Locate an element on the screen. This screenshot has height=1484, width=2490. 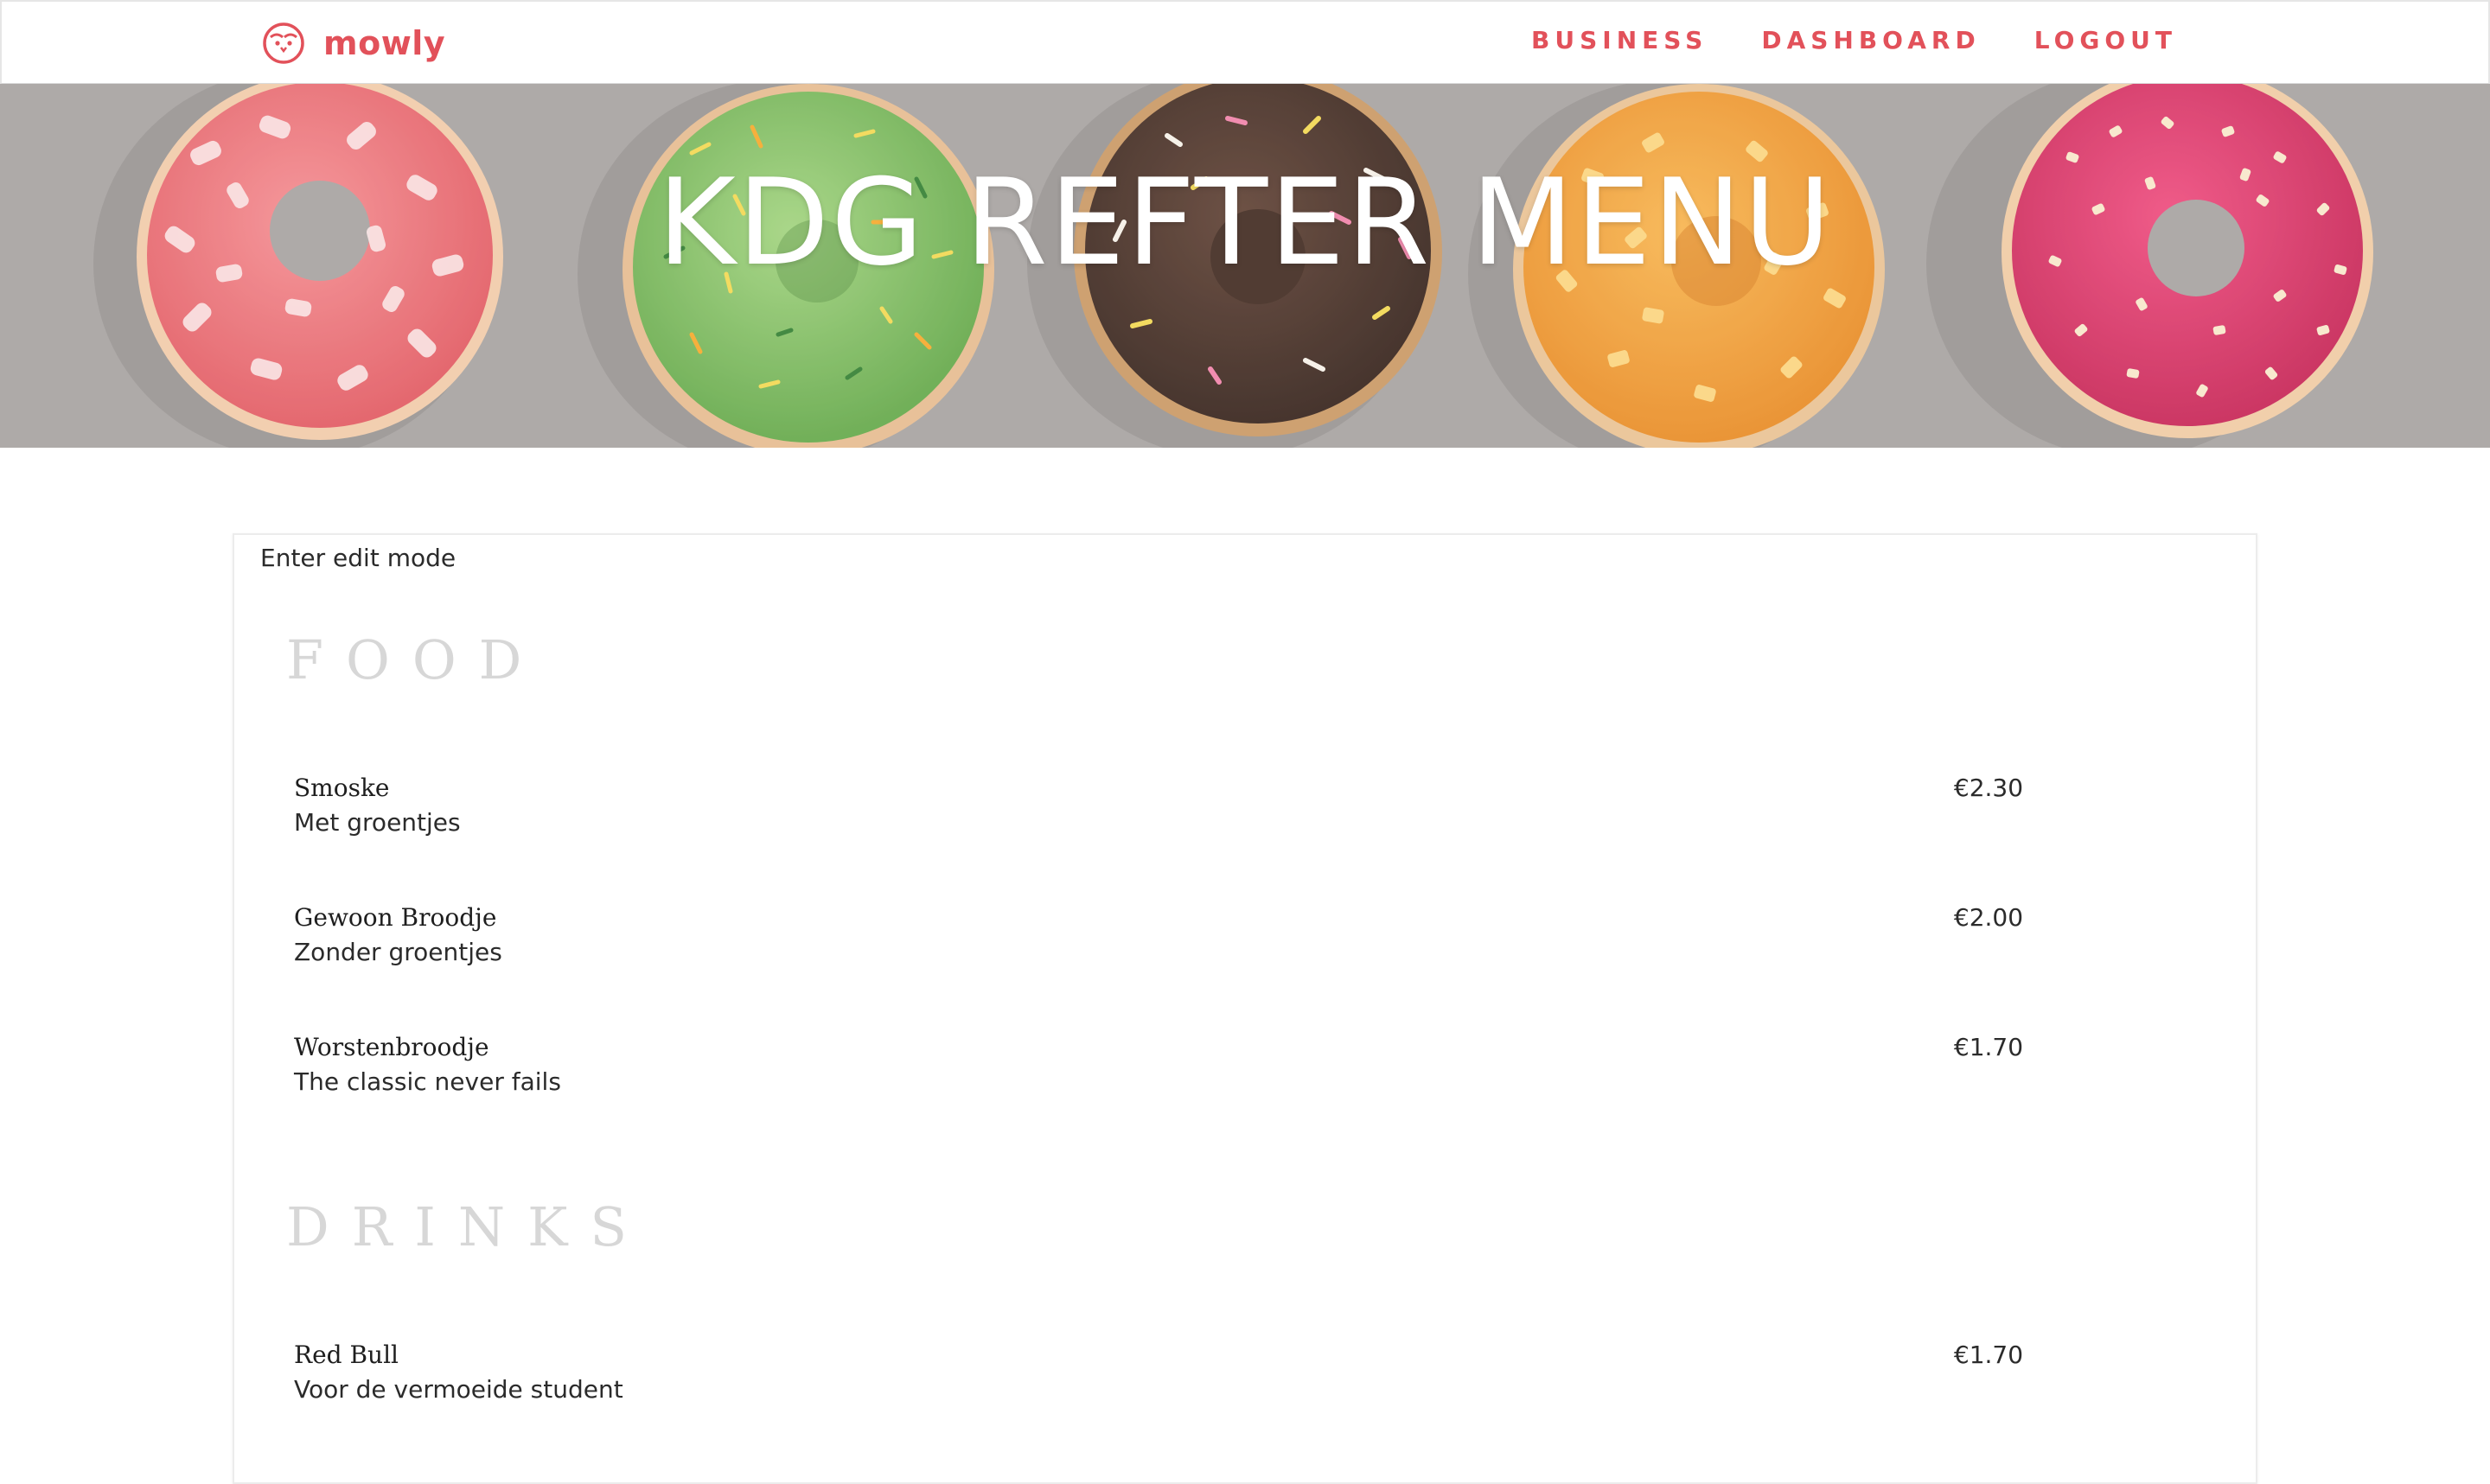
owl-face-icon is located at coordinates (283, 43).